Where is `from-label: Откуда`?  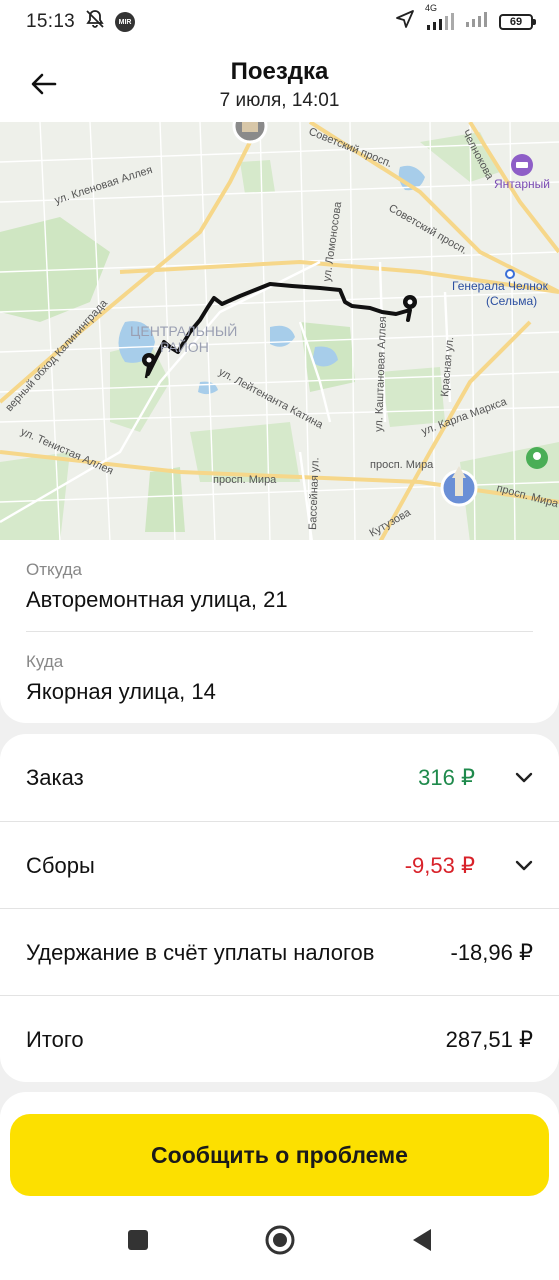
from-label: Откуда is located at coordinates (54, 569).